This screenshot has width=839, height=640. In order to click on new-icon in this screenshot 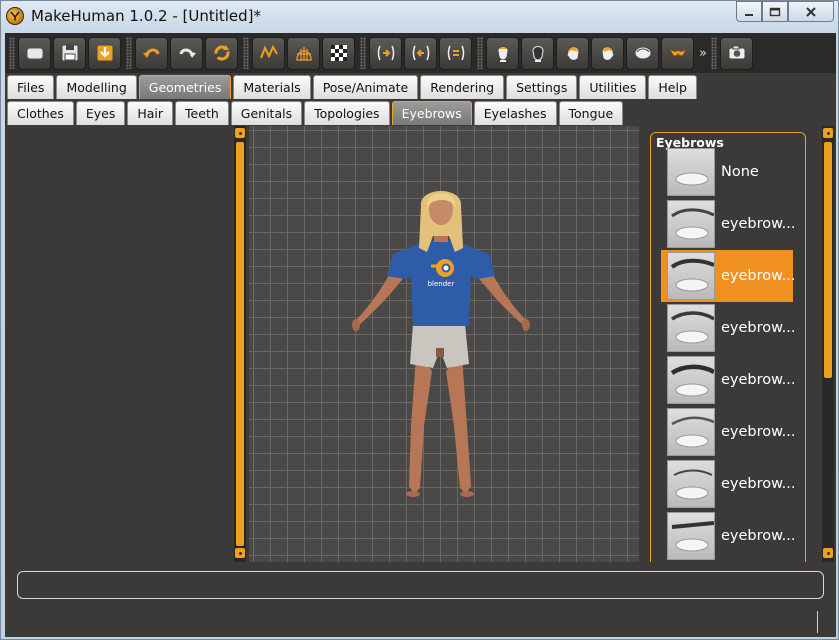, I will do `click(34, 53)`.